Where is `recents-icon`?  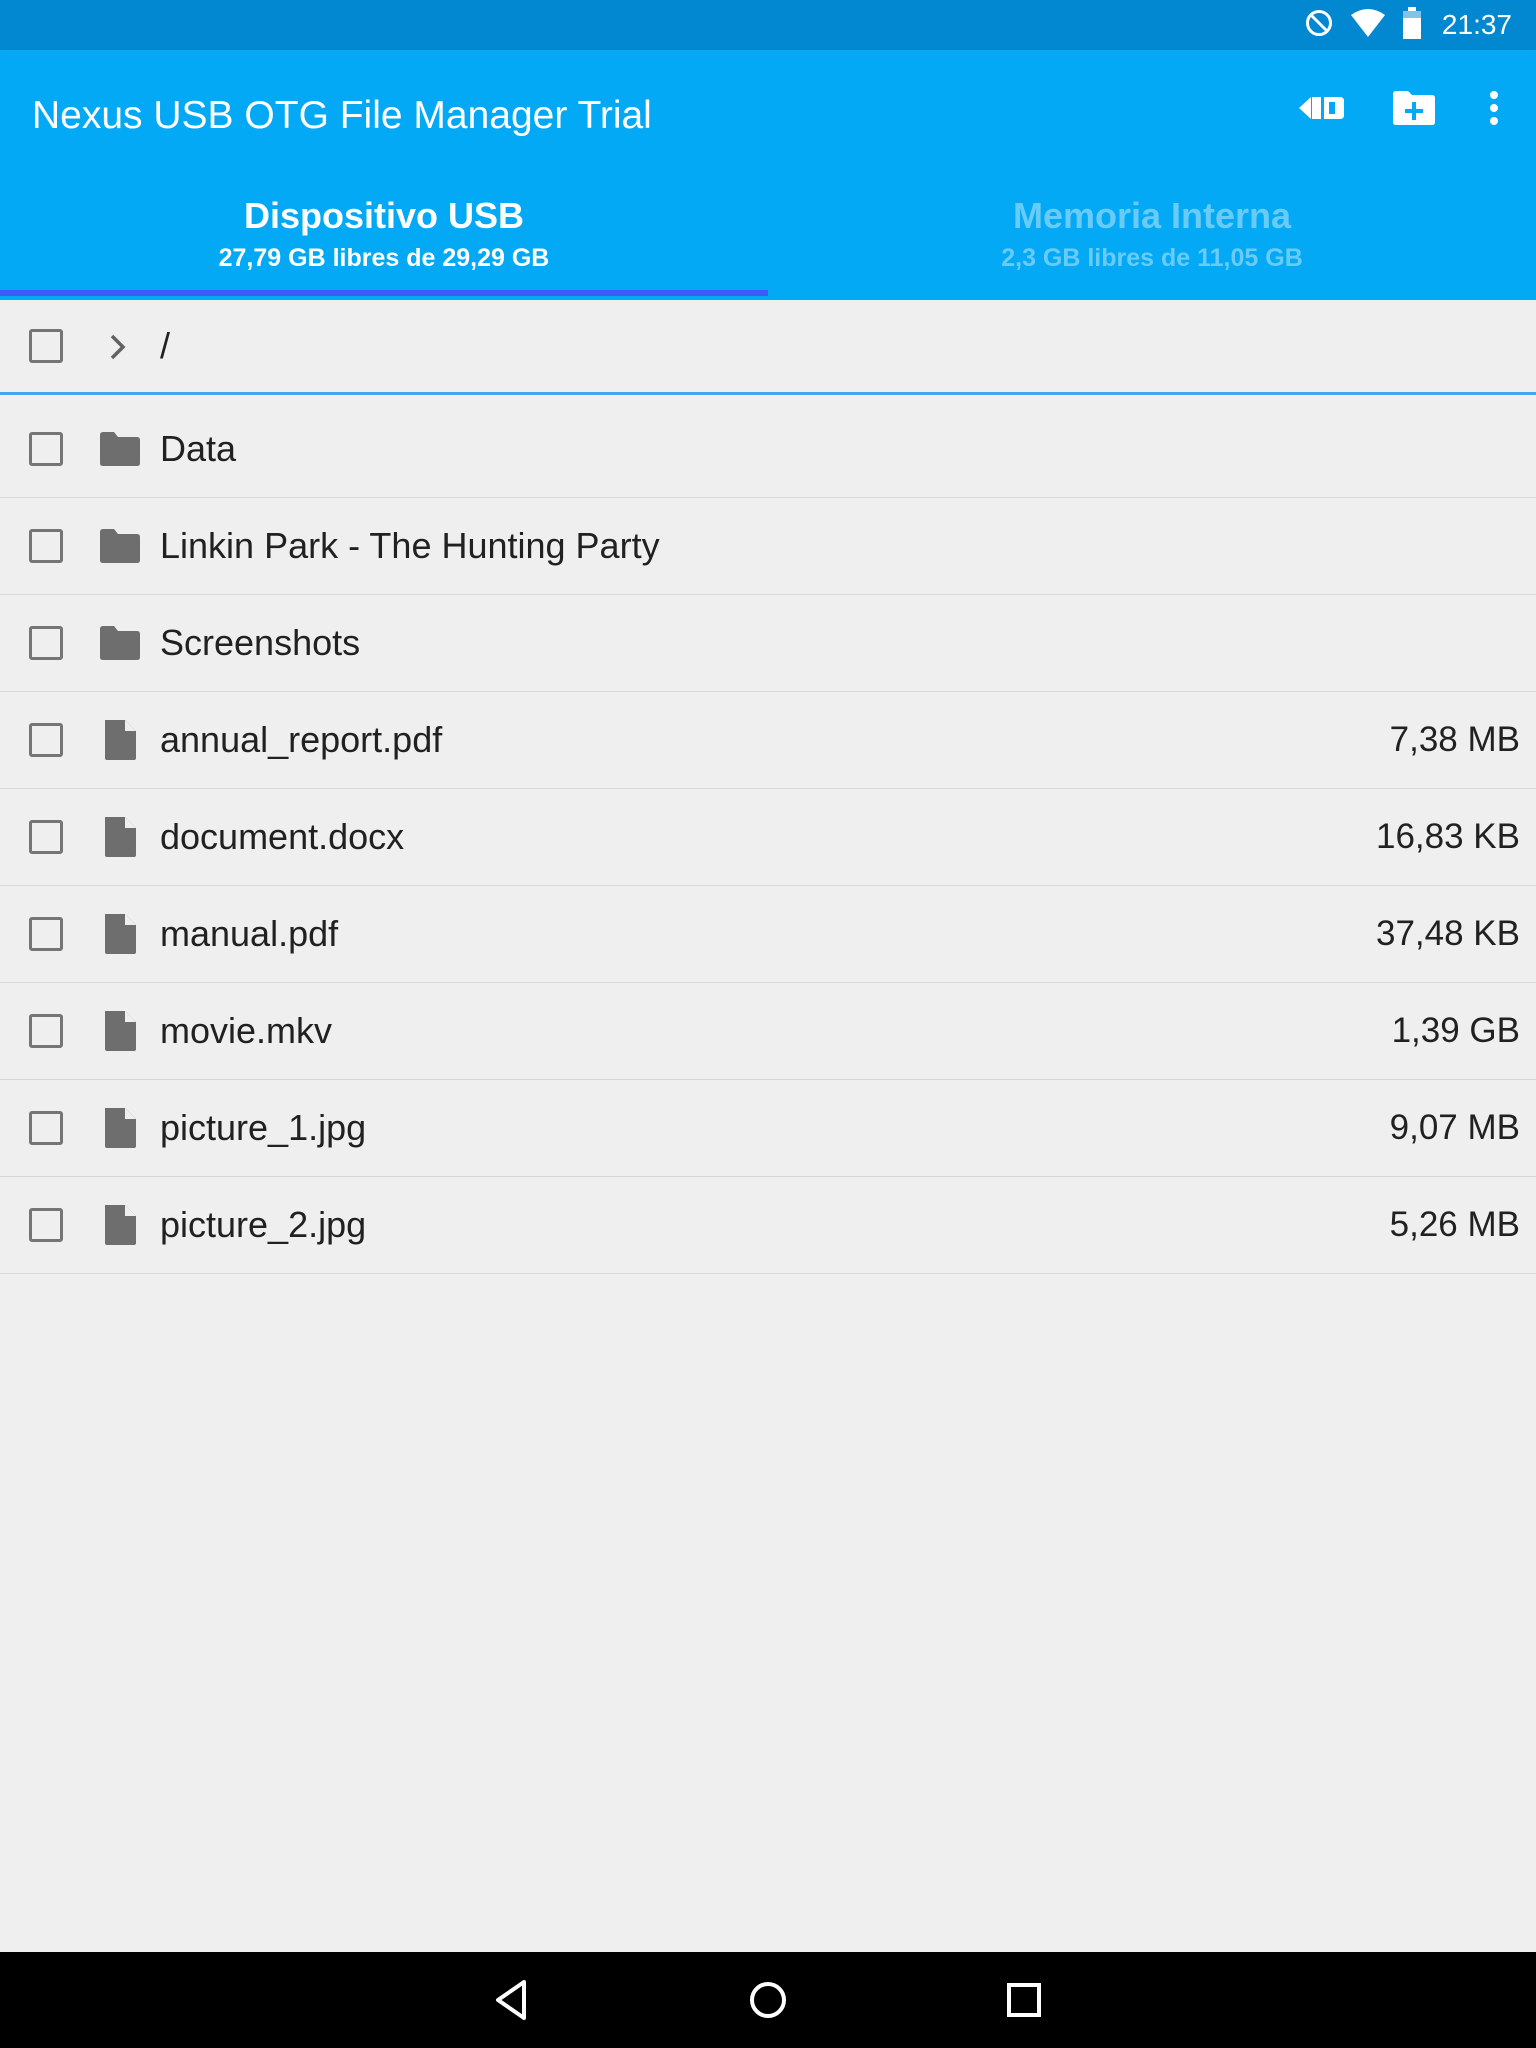
recents-icon is located at coordinates (1024, 2000).